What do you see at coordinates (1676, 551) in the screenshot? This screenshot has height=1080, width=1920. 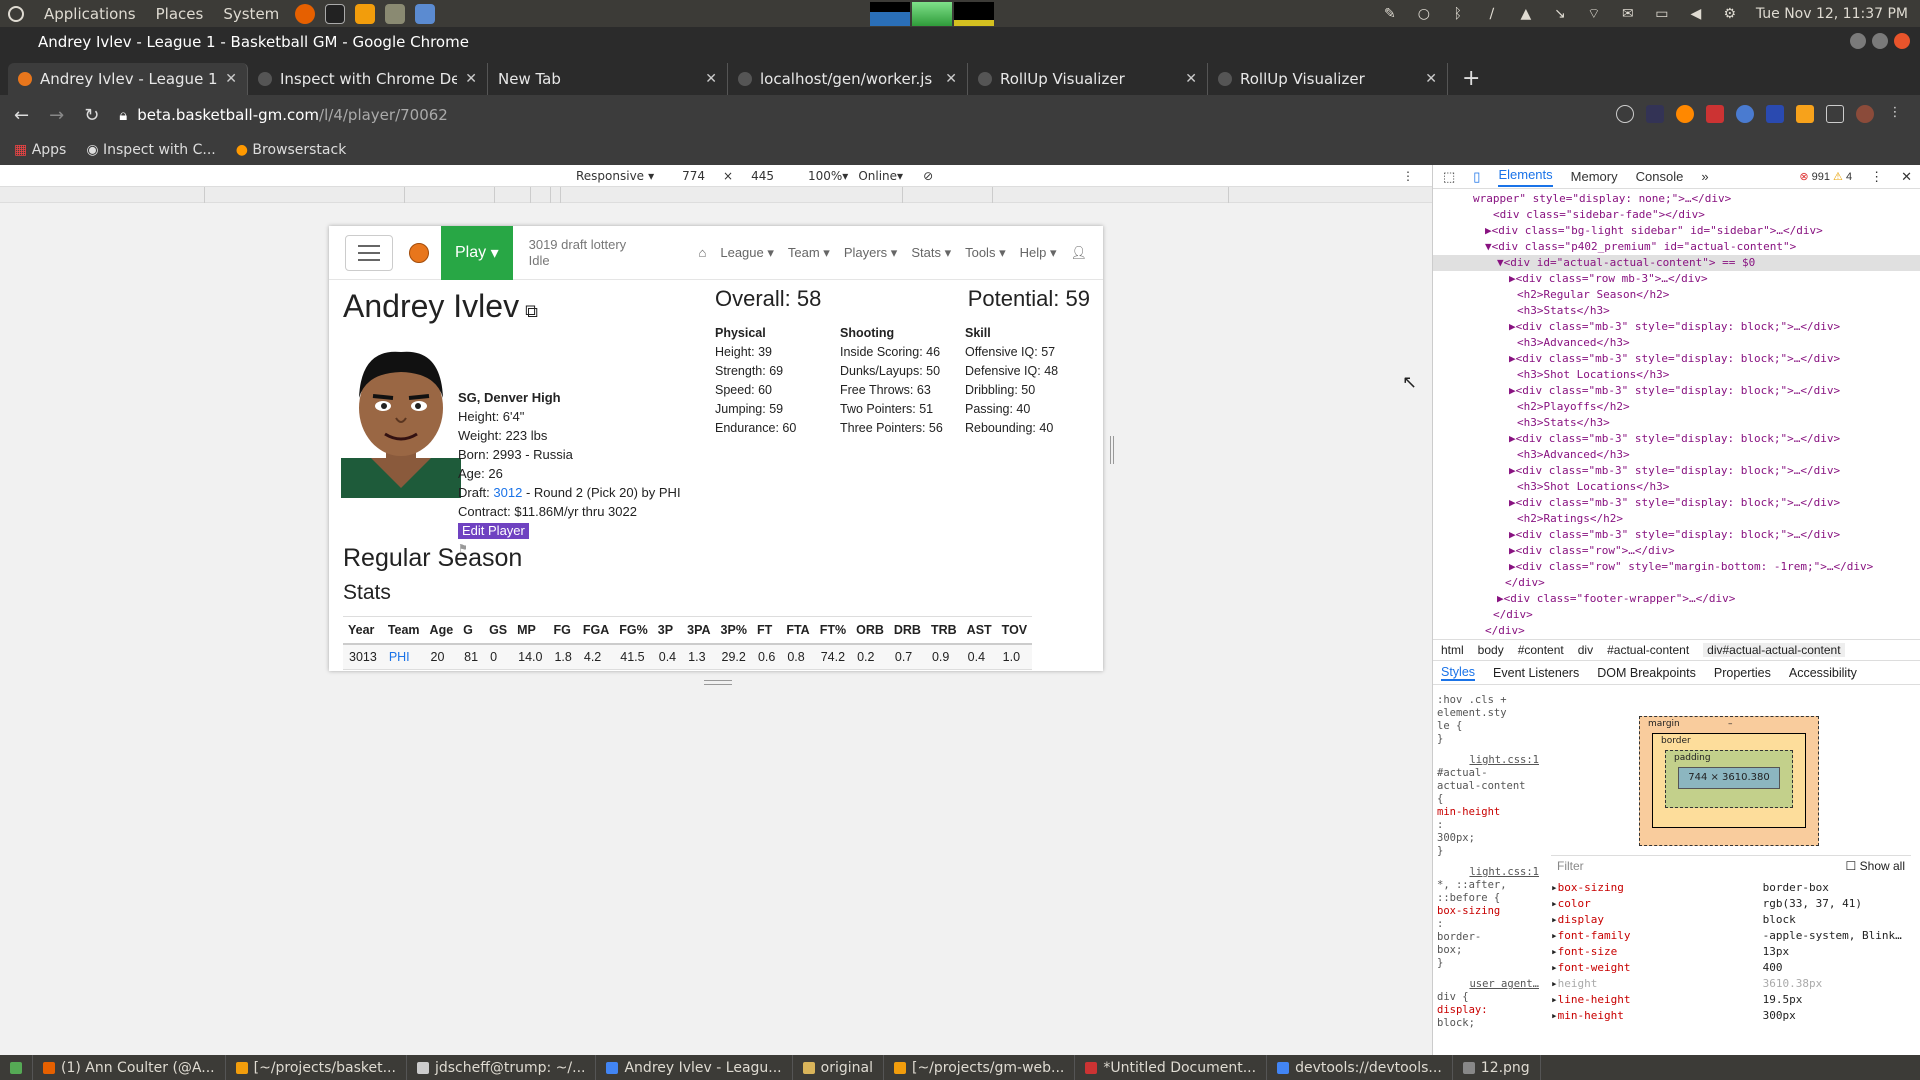 I see `dom-node: ▶<div class="row">…</div>` at bounding box center [1676, 551].